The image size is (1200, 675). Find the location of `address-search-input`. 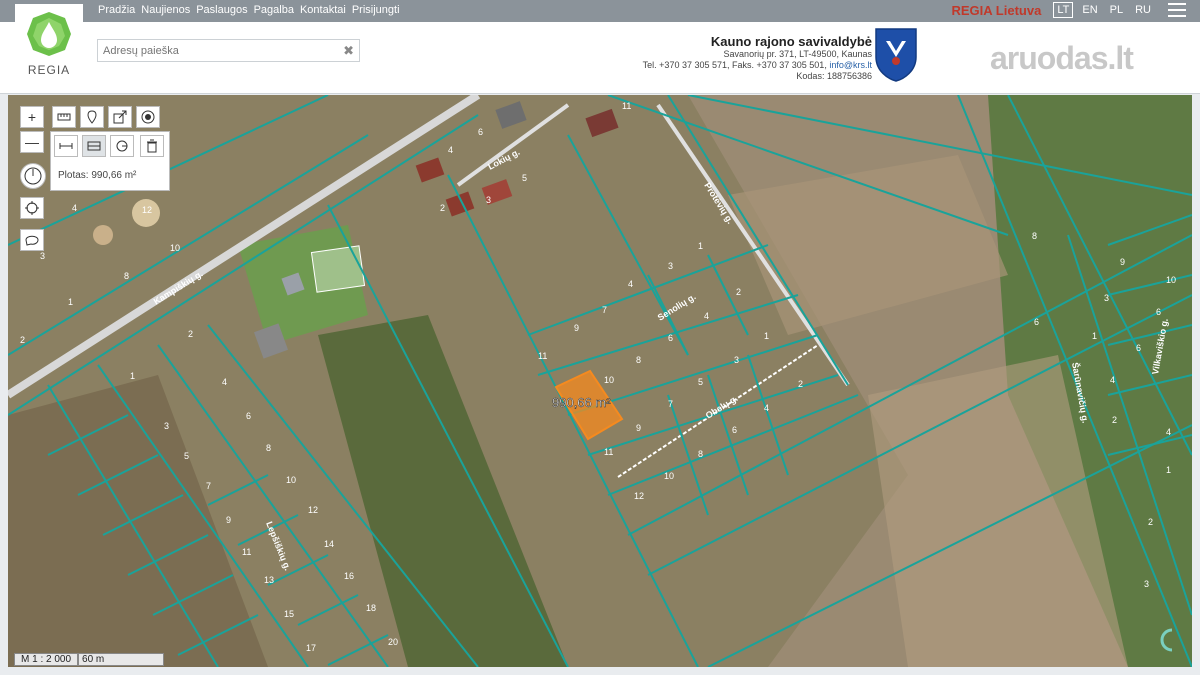

address-search-input is located at coordinates (215, 50).